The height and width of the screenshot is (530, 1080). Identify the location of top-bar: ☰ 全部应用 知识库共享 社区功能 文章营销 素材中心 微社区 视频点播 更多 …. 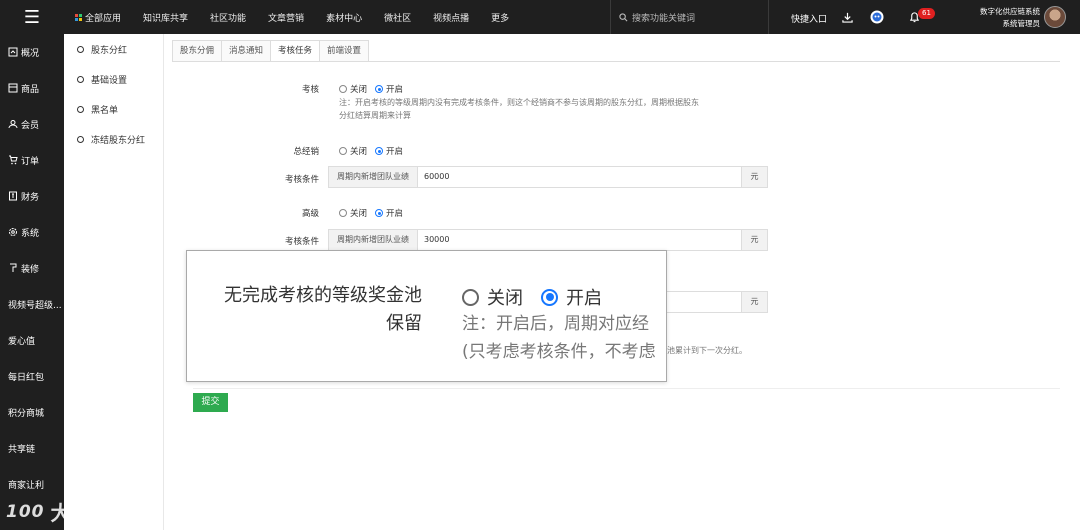
(540, 17).